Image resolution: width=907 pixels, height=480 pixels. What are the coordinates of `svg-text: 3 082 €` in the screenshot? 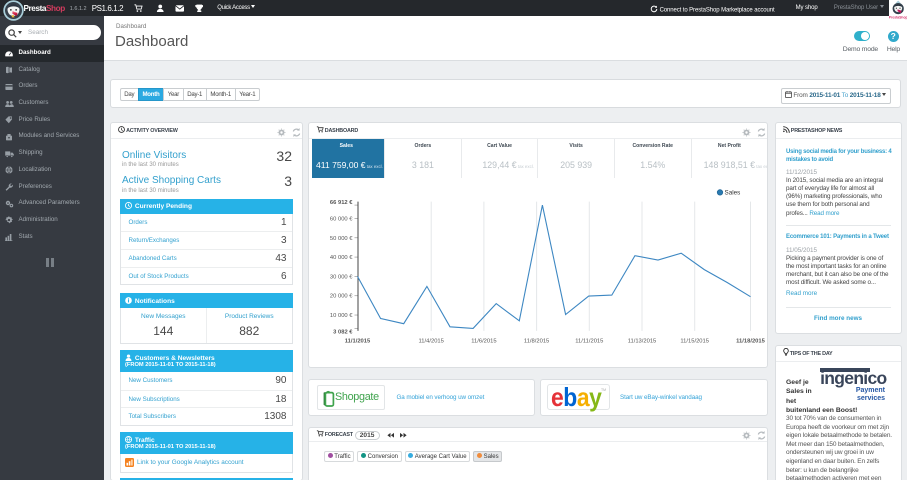 It's located at (343, 333).